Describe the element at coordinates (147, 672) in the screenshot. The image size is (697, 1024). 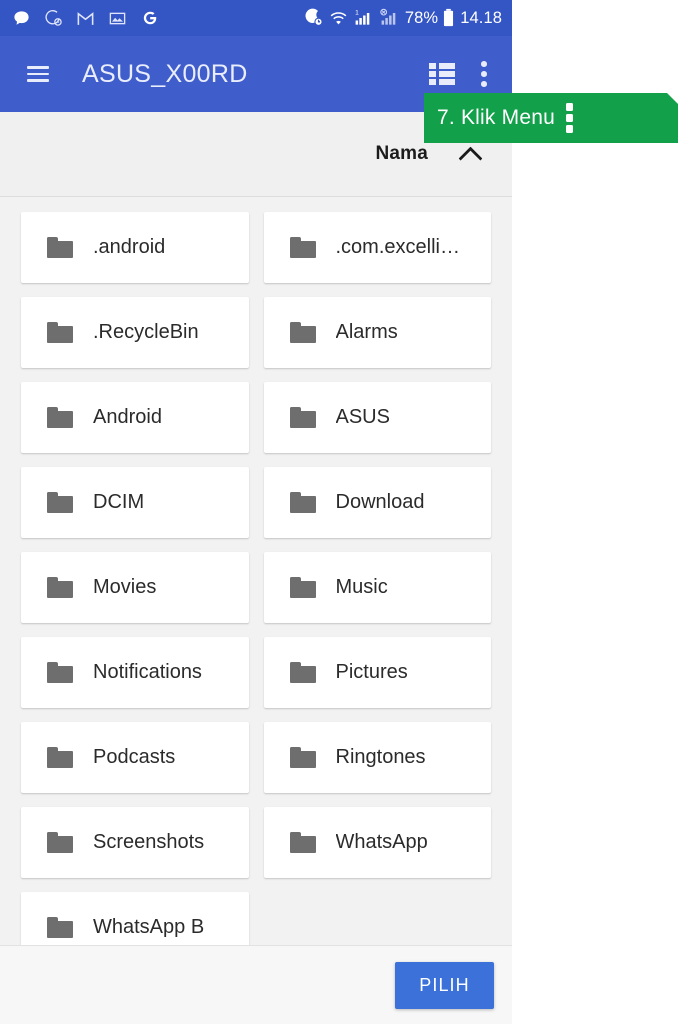
I see `file-grid-item-label: Notifications` at that location.